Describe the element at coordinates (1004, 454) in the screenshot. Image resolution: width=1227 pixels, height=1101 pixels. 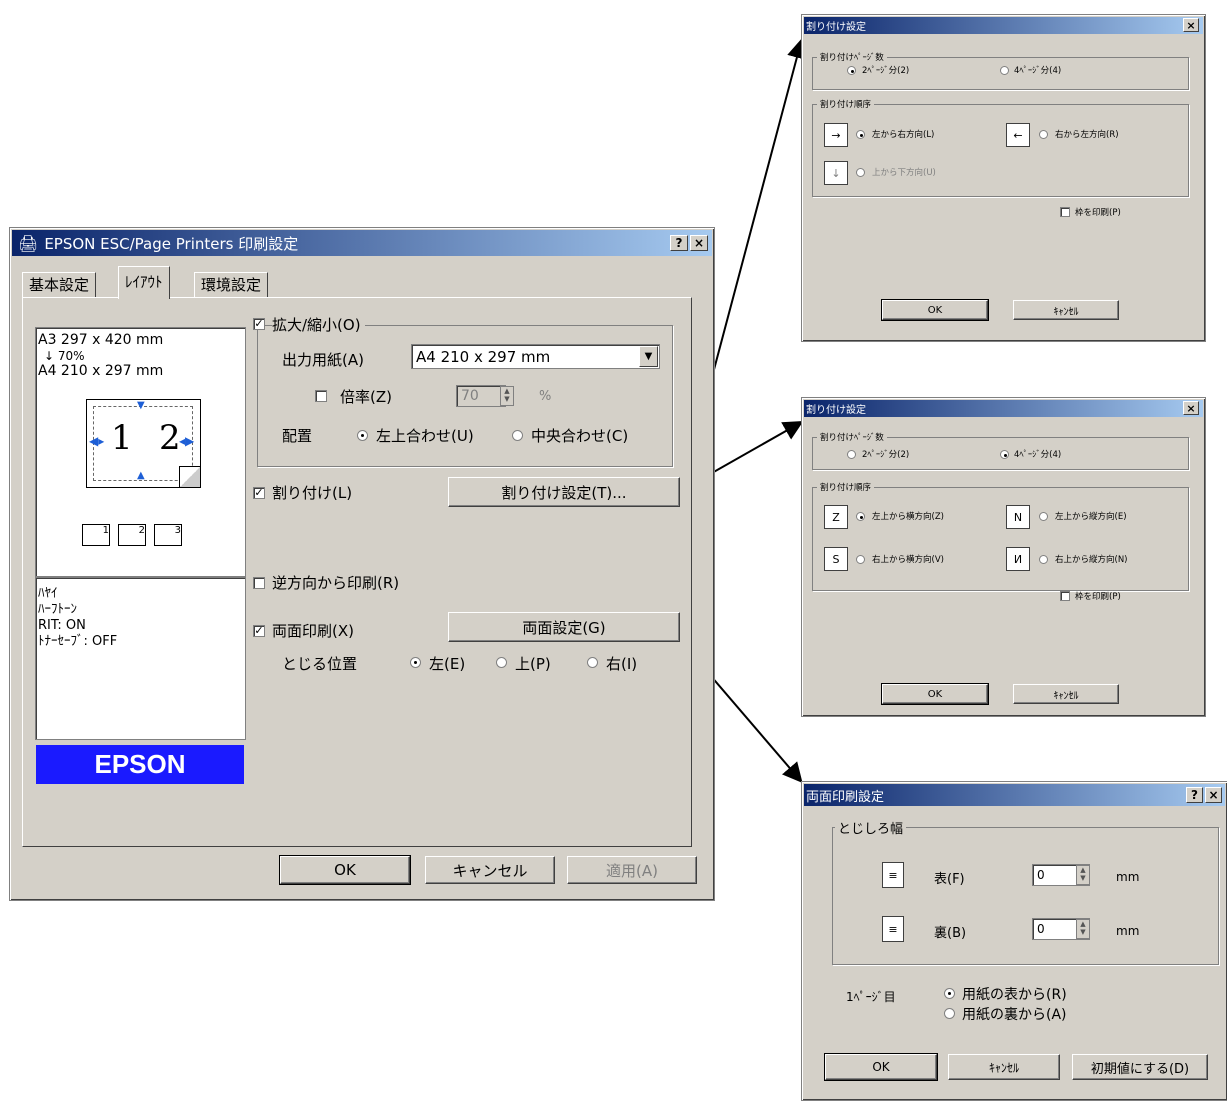
I see `nup4-opt4-radio` at that location.